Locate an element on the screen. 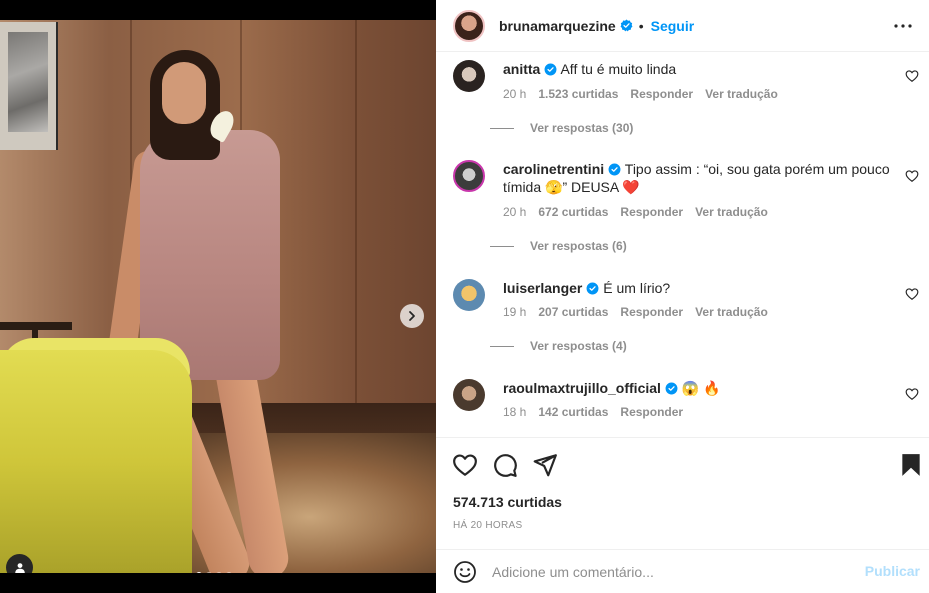  comment-likes: 207 curtidas is located at coordinates (573, 312).